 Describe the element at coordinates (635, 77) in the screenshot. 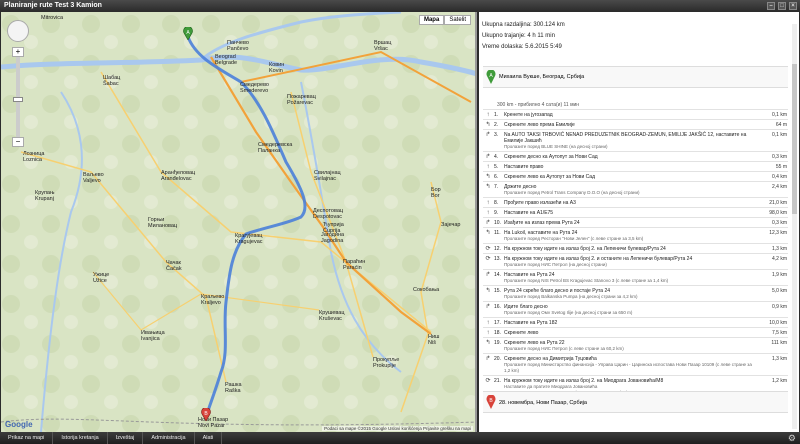

I see `origin-row: A Михаила Вукше, Београд, Србија` at that location.